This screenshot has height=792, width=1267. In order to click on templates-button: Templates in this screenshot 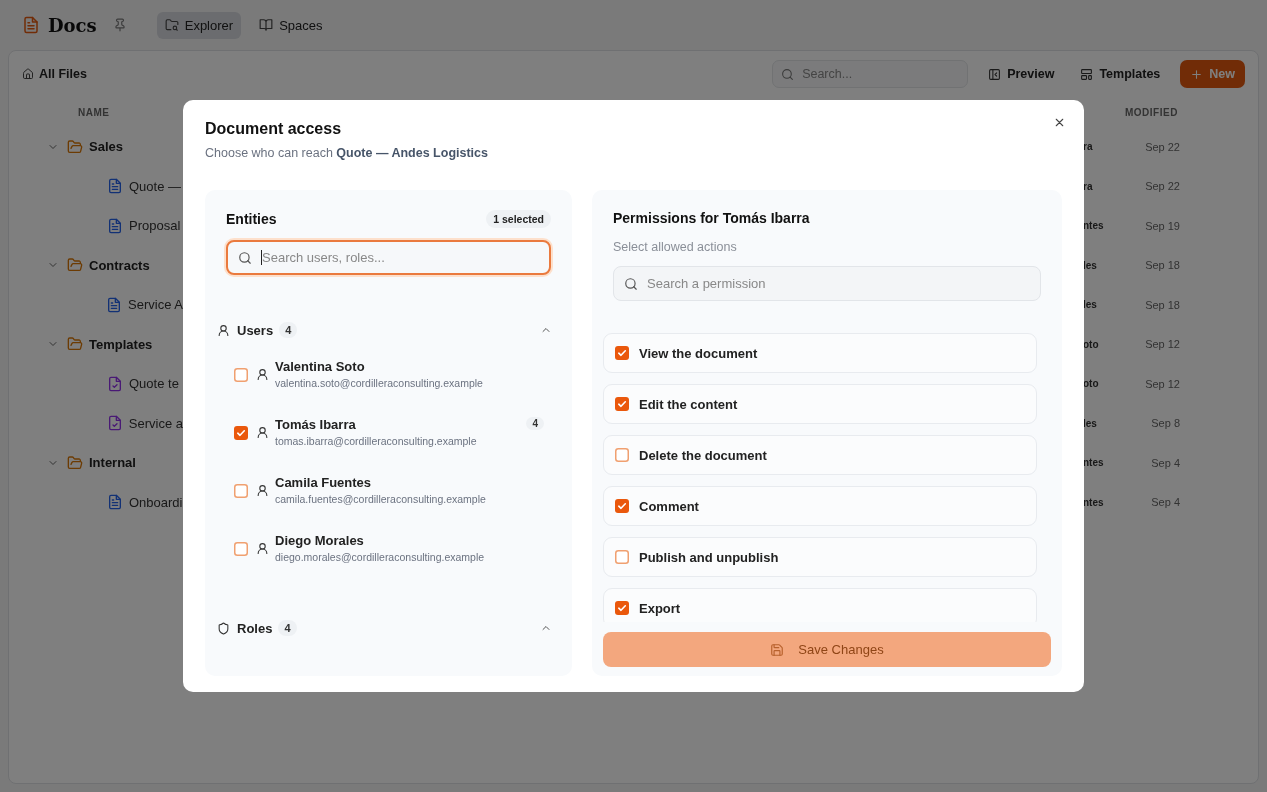, I will do `click(1120, 74)`.